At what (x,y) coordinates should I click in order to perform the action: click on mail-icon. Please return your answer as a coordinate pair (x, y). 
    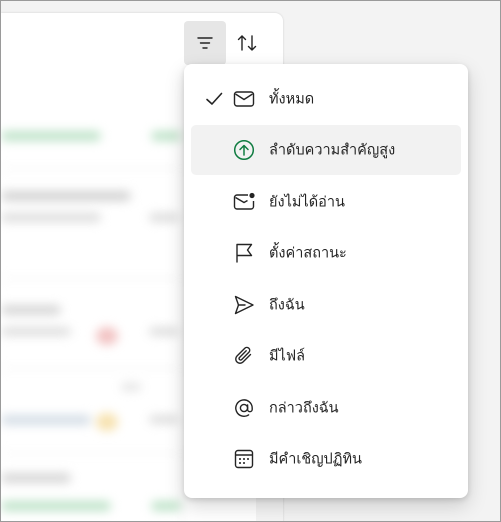
    Looking at the image, I should click on (244, 99).